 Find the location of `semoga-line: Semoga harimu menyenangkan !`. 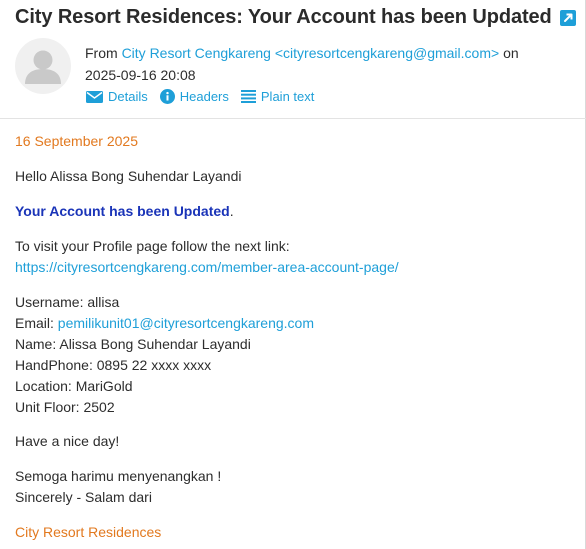

semoga-line: Semoga harimu menyenangkan ! is located at coordinates (118, 476).